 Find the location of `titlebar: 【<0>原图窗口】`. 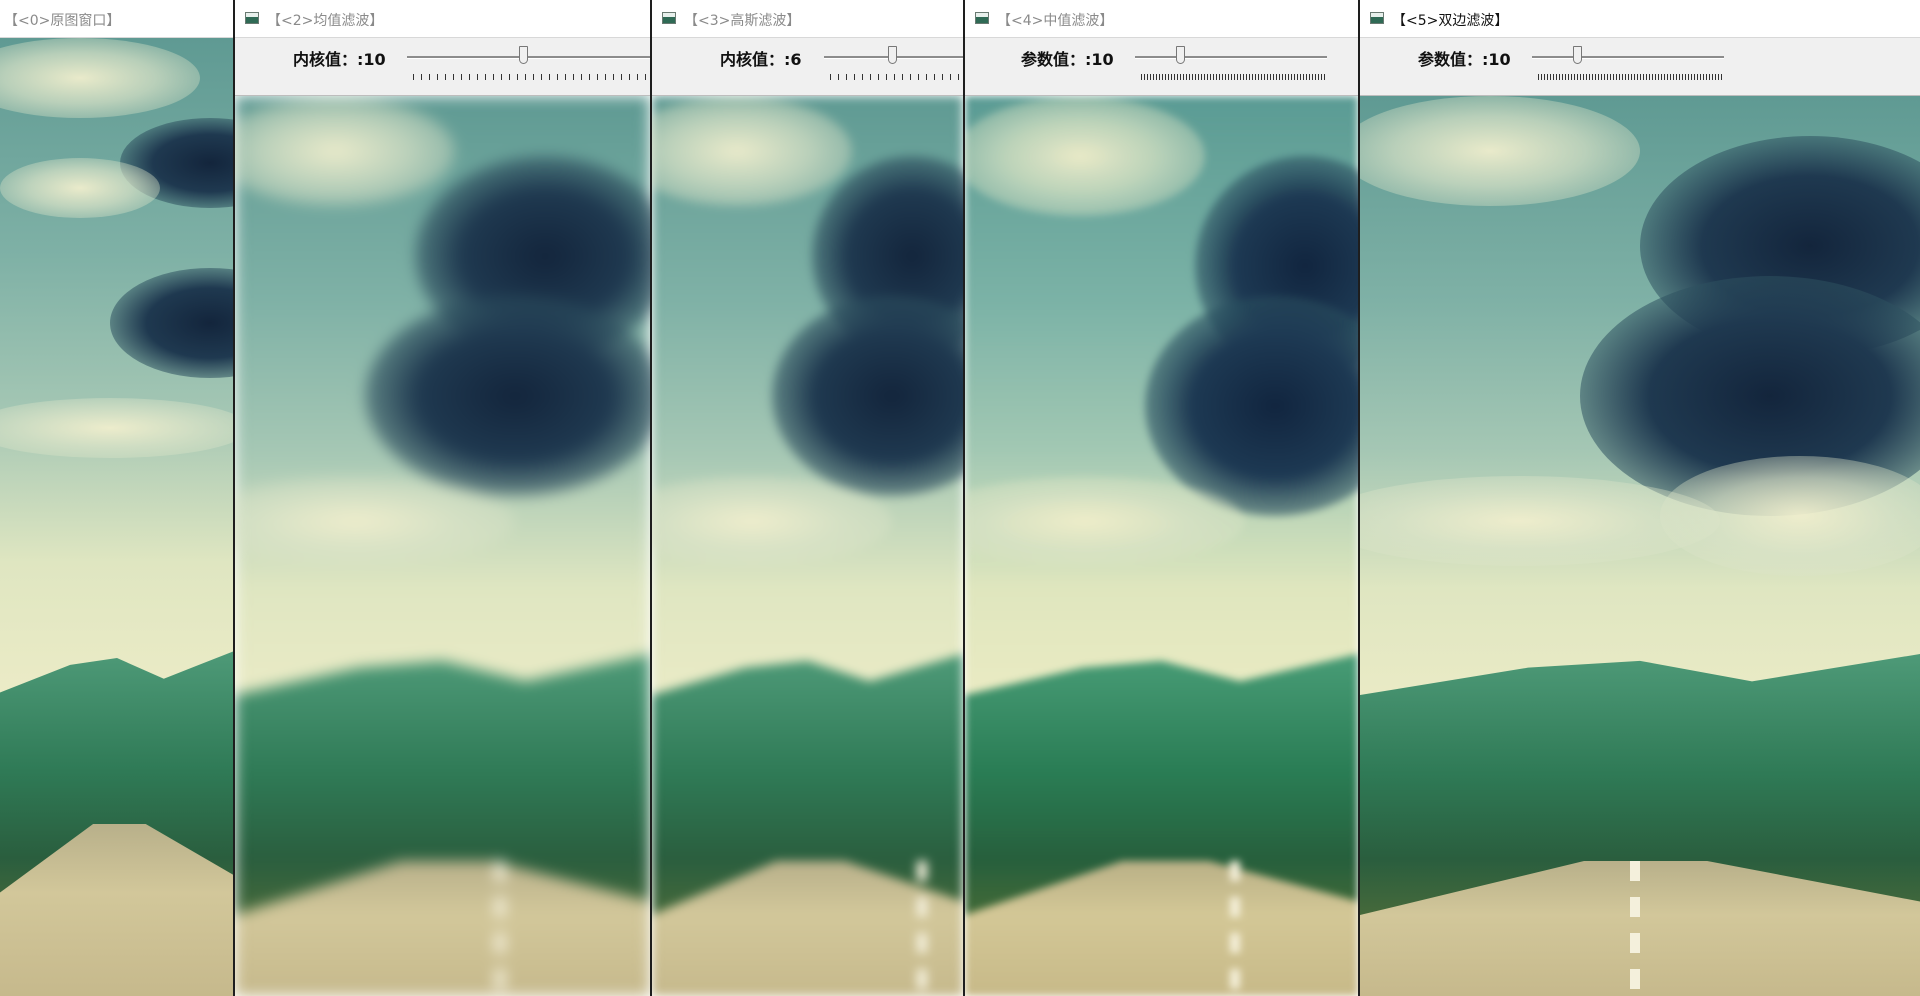

titlebar: 【<0>原图窗口】 is located at coordinates (117, 19).